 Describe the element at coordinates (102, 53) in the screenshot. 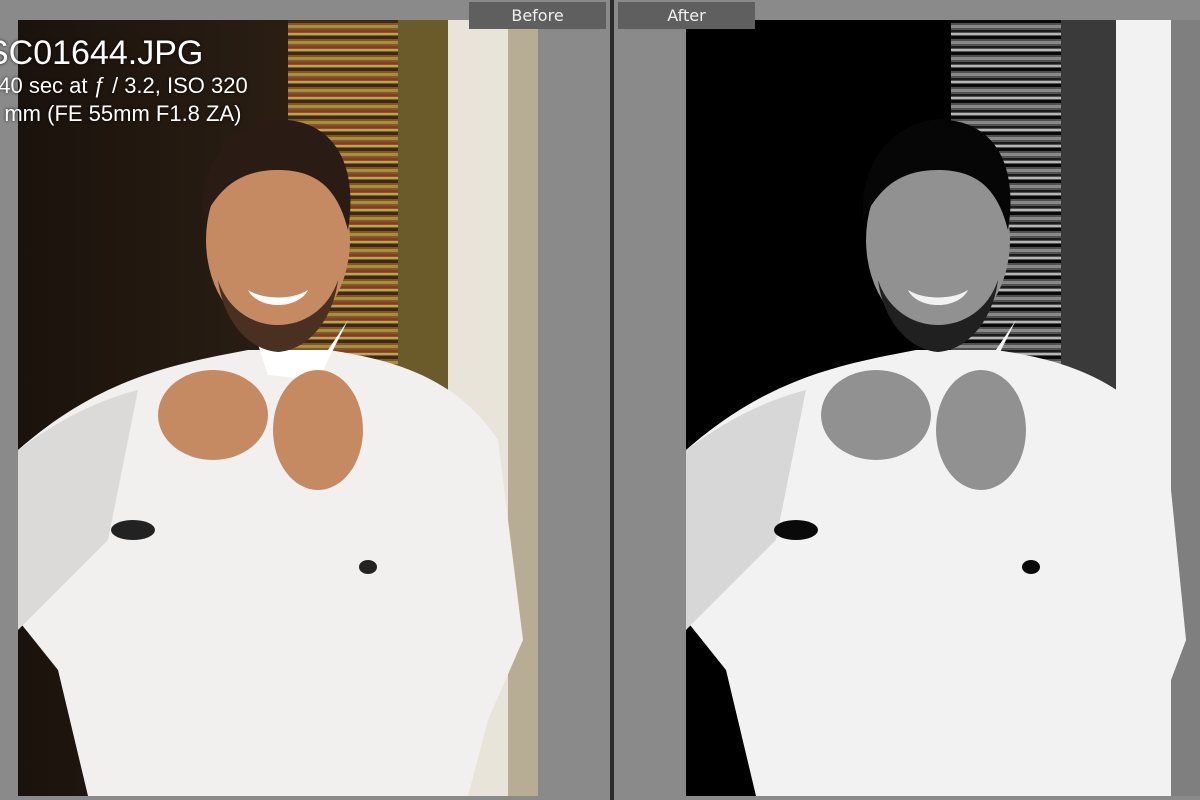

I see `photo-filename: SC01644.JPG` at that location.